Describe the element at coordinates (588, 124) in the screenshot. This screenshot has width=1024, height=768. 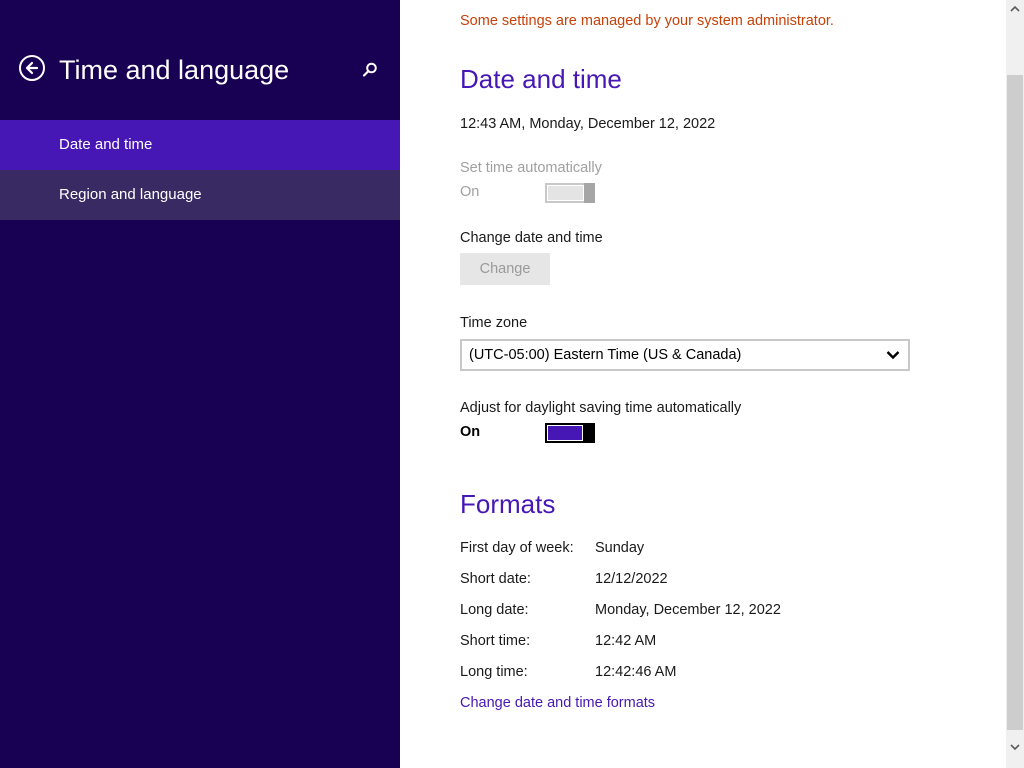
I see `current-date-time: 12:43 AM, Monday, December 12, 2022` at that location.